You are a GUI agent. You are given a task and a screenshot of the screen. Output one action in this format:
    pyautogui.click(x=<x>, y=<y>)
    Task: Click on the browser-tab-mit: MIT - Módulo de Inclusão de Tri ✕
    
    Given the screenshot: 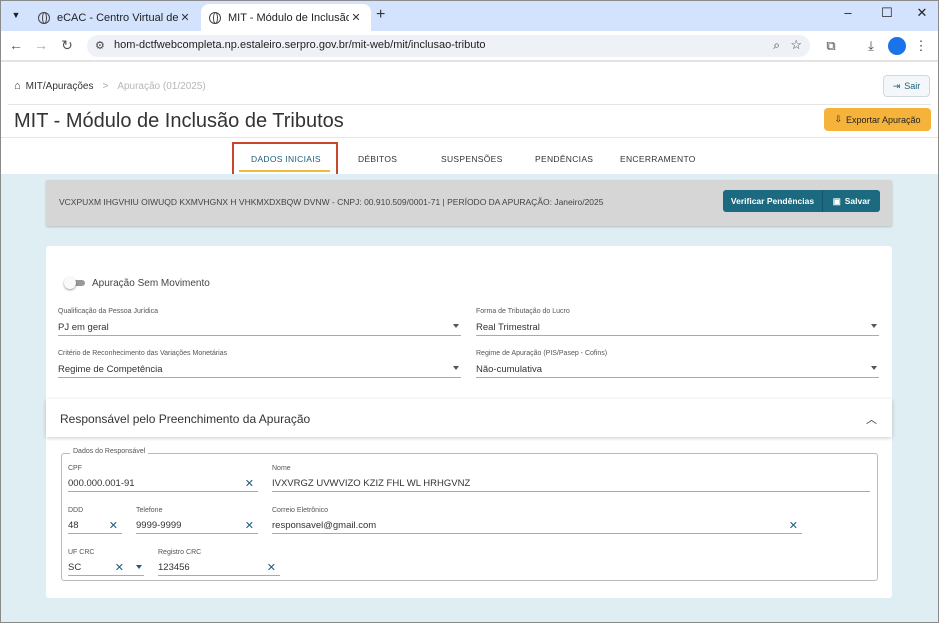 What is the action you would take?
    pyautogui.click(x=286, y=17)
    